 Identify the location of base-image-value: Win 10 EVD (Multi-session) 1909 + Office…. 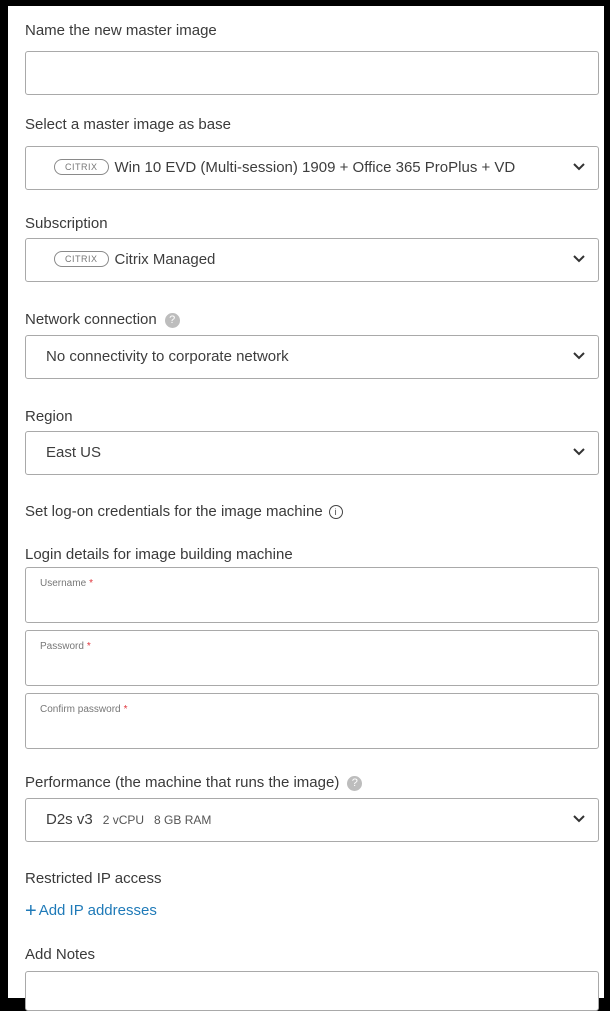
(315, 167).